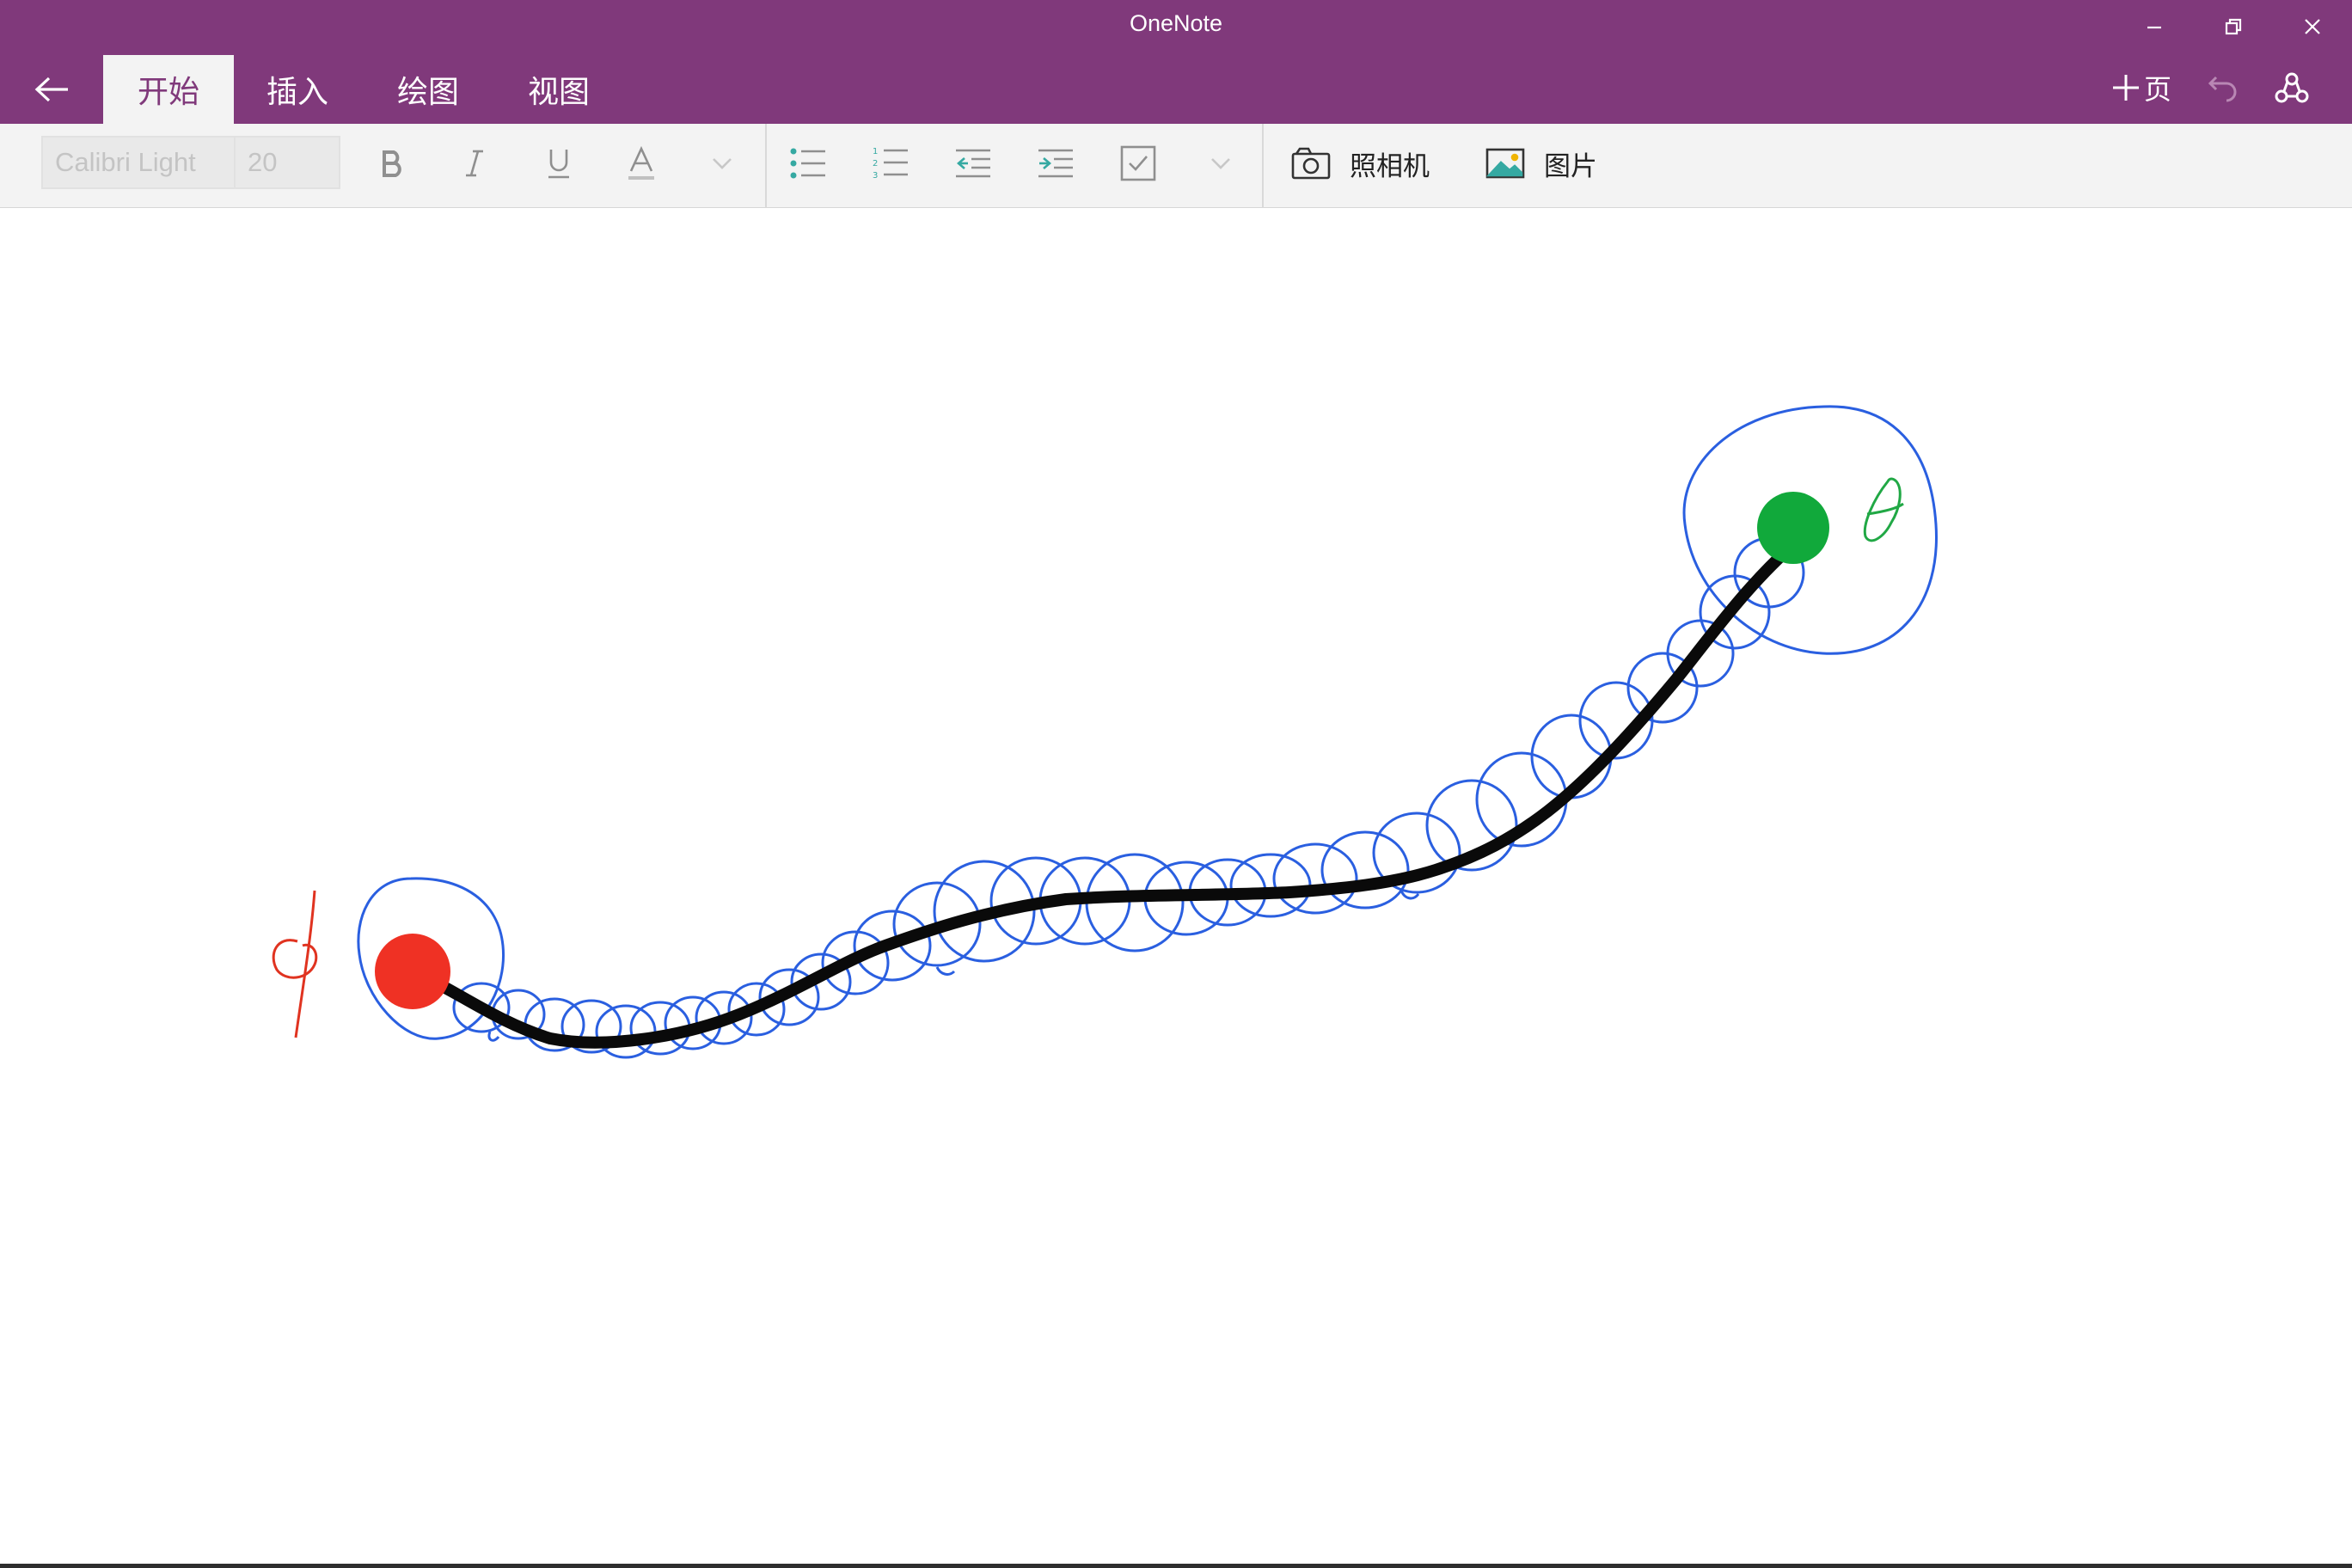 The width and height of the screenshot is (2352, 1568). I want to click on indent-button, so click(1055, 163).